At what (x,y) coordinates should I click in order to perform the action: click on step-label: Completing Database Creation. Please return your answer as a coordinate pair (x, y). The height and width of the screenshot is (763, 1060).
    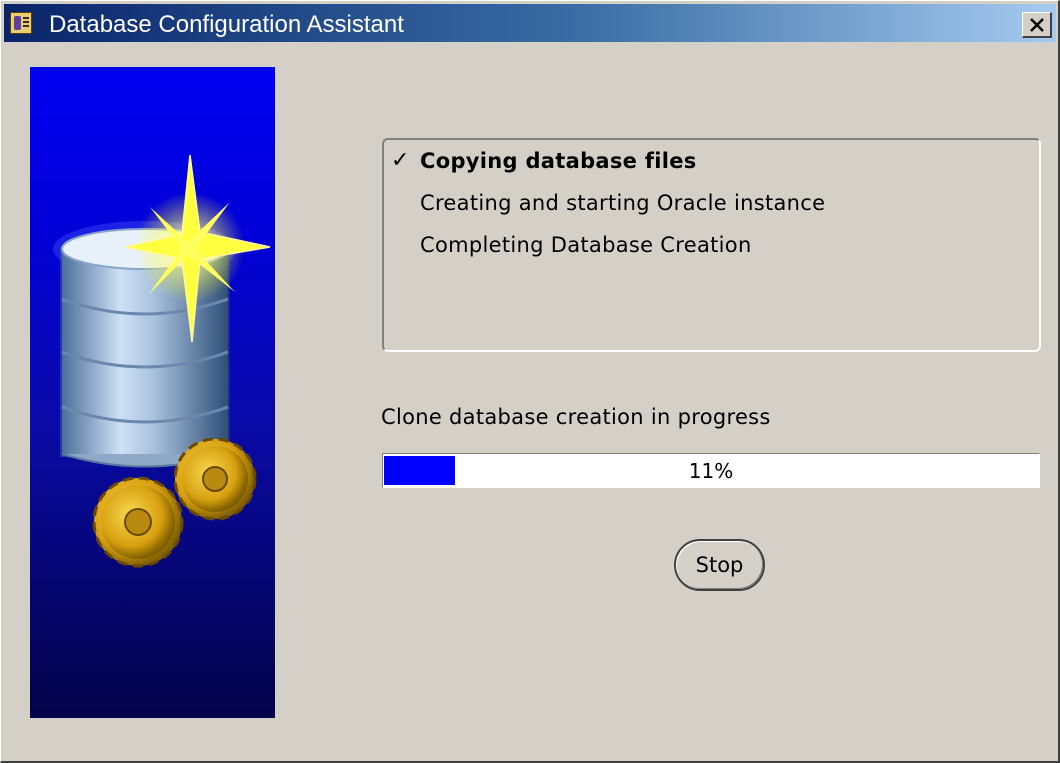
    Looking at the image, I should click on (586, 245).